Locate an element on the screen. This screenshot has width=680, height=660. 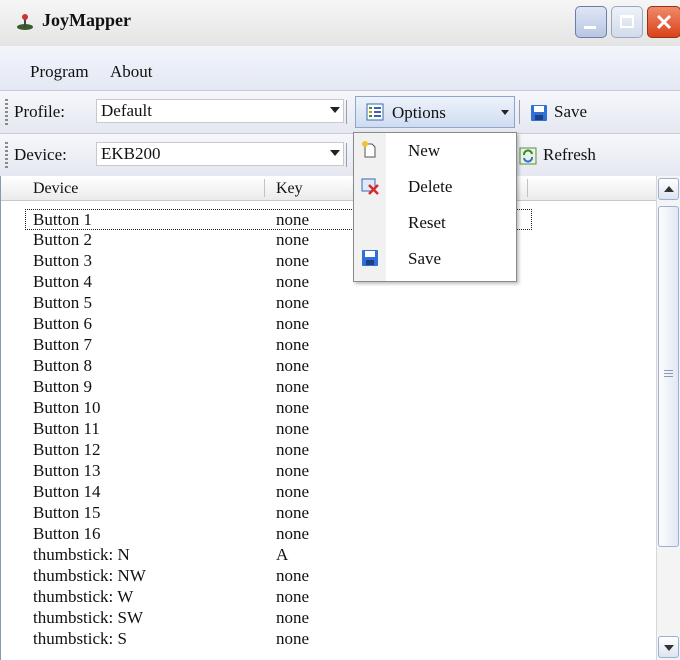
options-button: Options is located at coordinates (435, 112).